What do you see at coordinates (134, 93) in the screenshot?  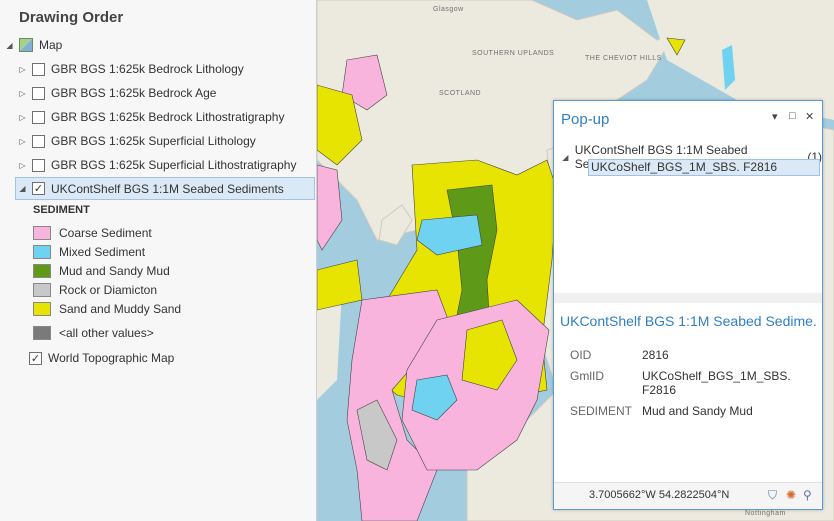 I see `layer-label: GBR BGS 1:625k Bedrock Age` at bounding box center [134, 93].